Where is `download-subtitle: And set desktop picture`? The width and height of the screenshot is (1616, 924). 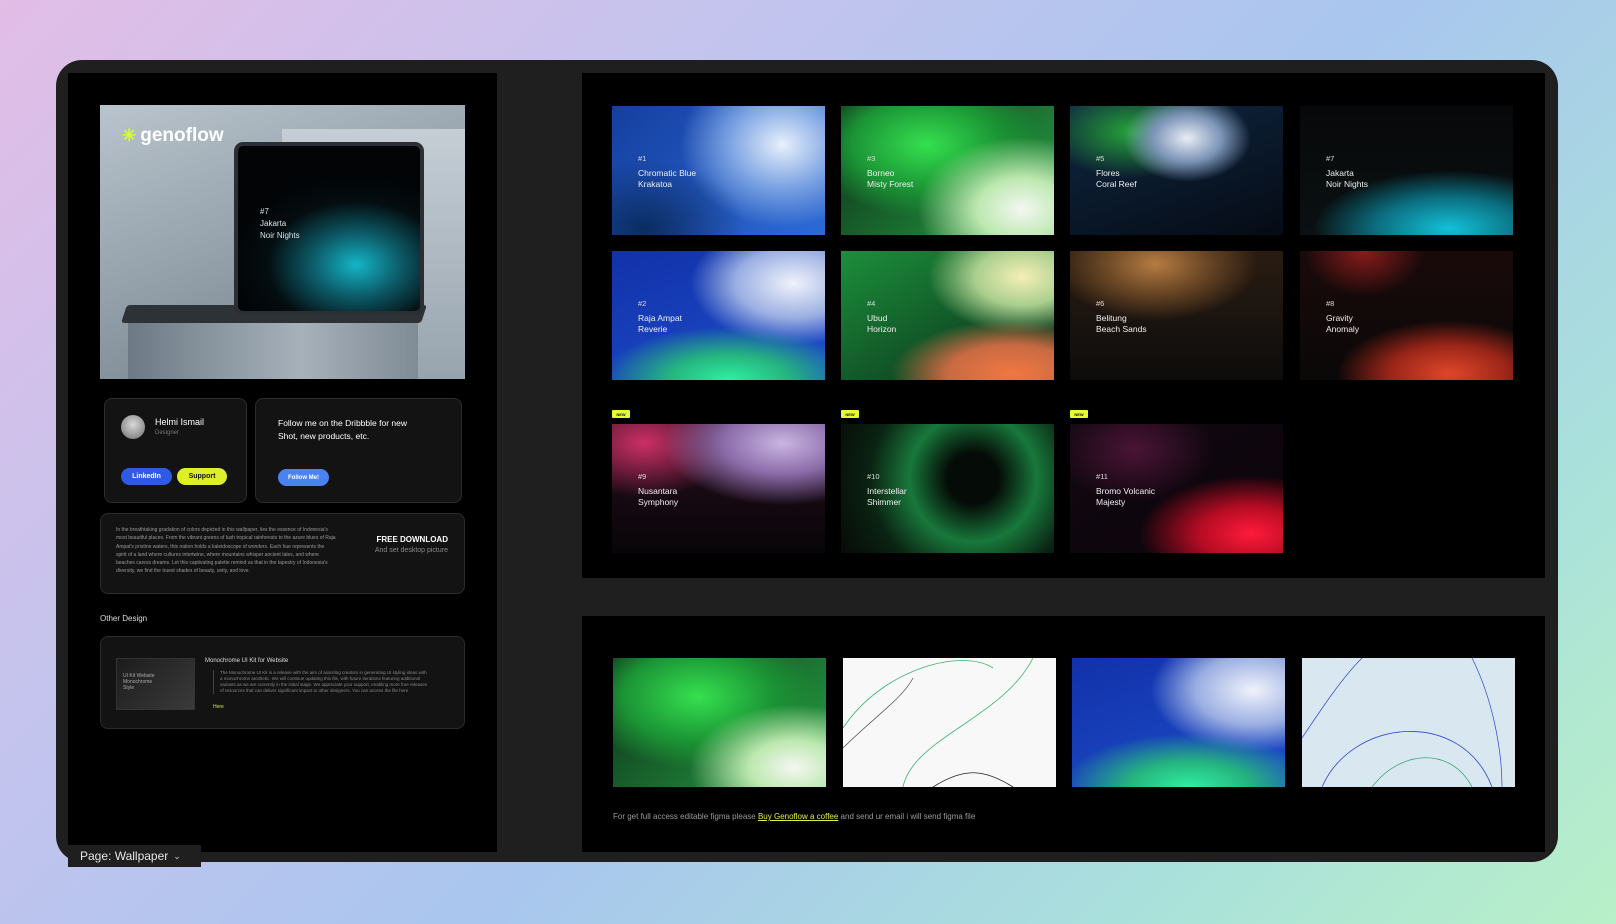 download-subtitle: And set desktop picture is located at coordinates (411, 550).